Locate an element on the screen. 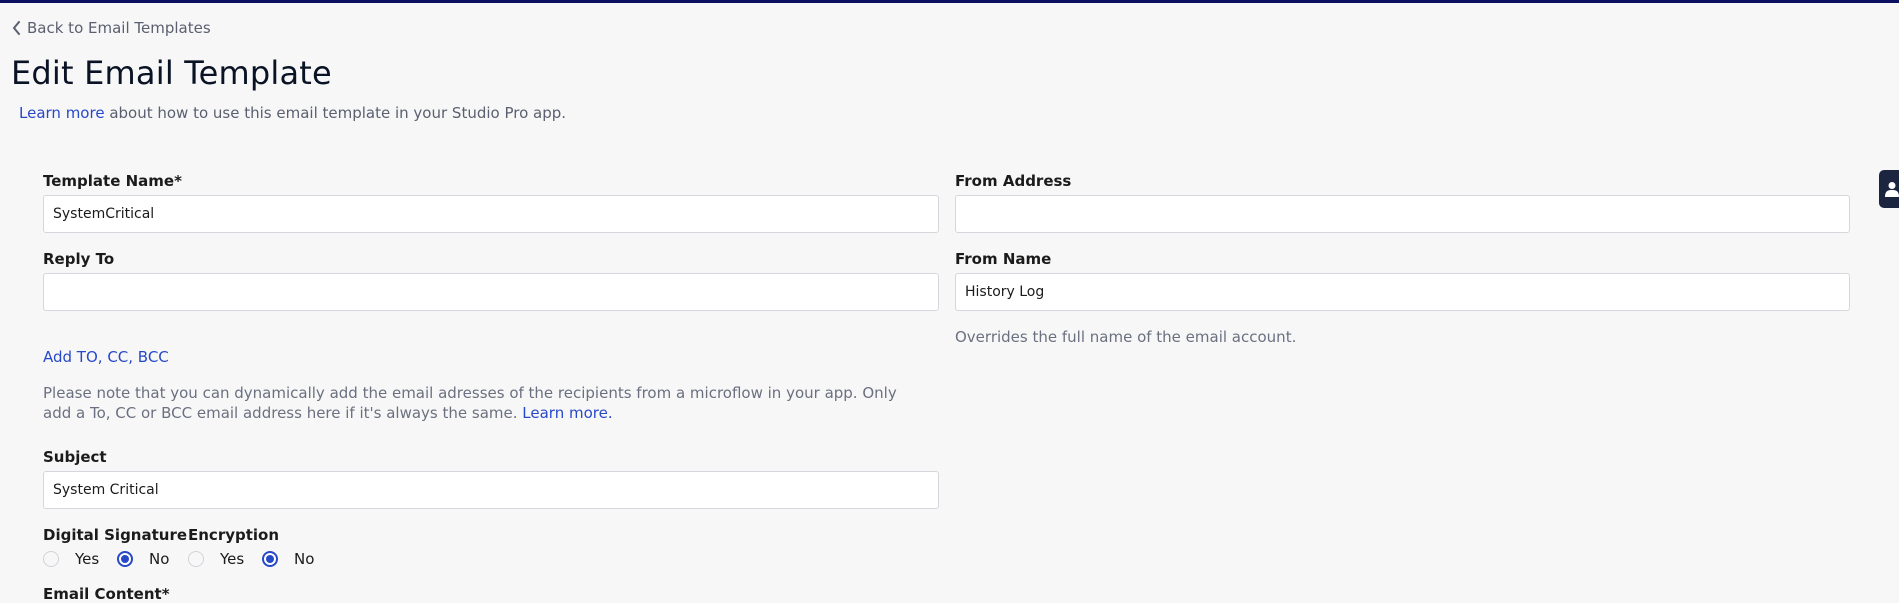 This screenshot has width=1899, height=603. from-name-input is located at coordinates (1402, 292).